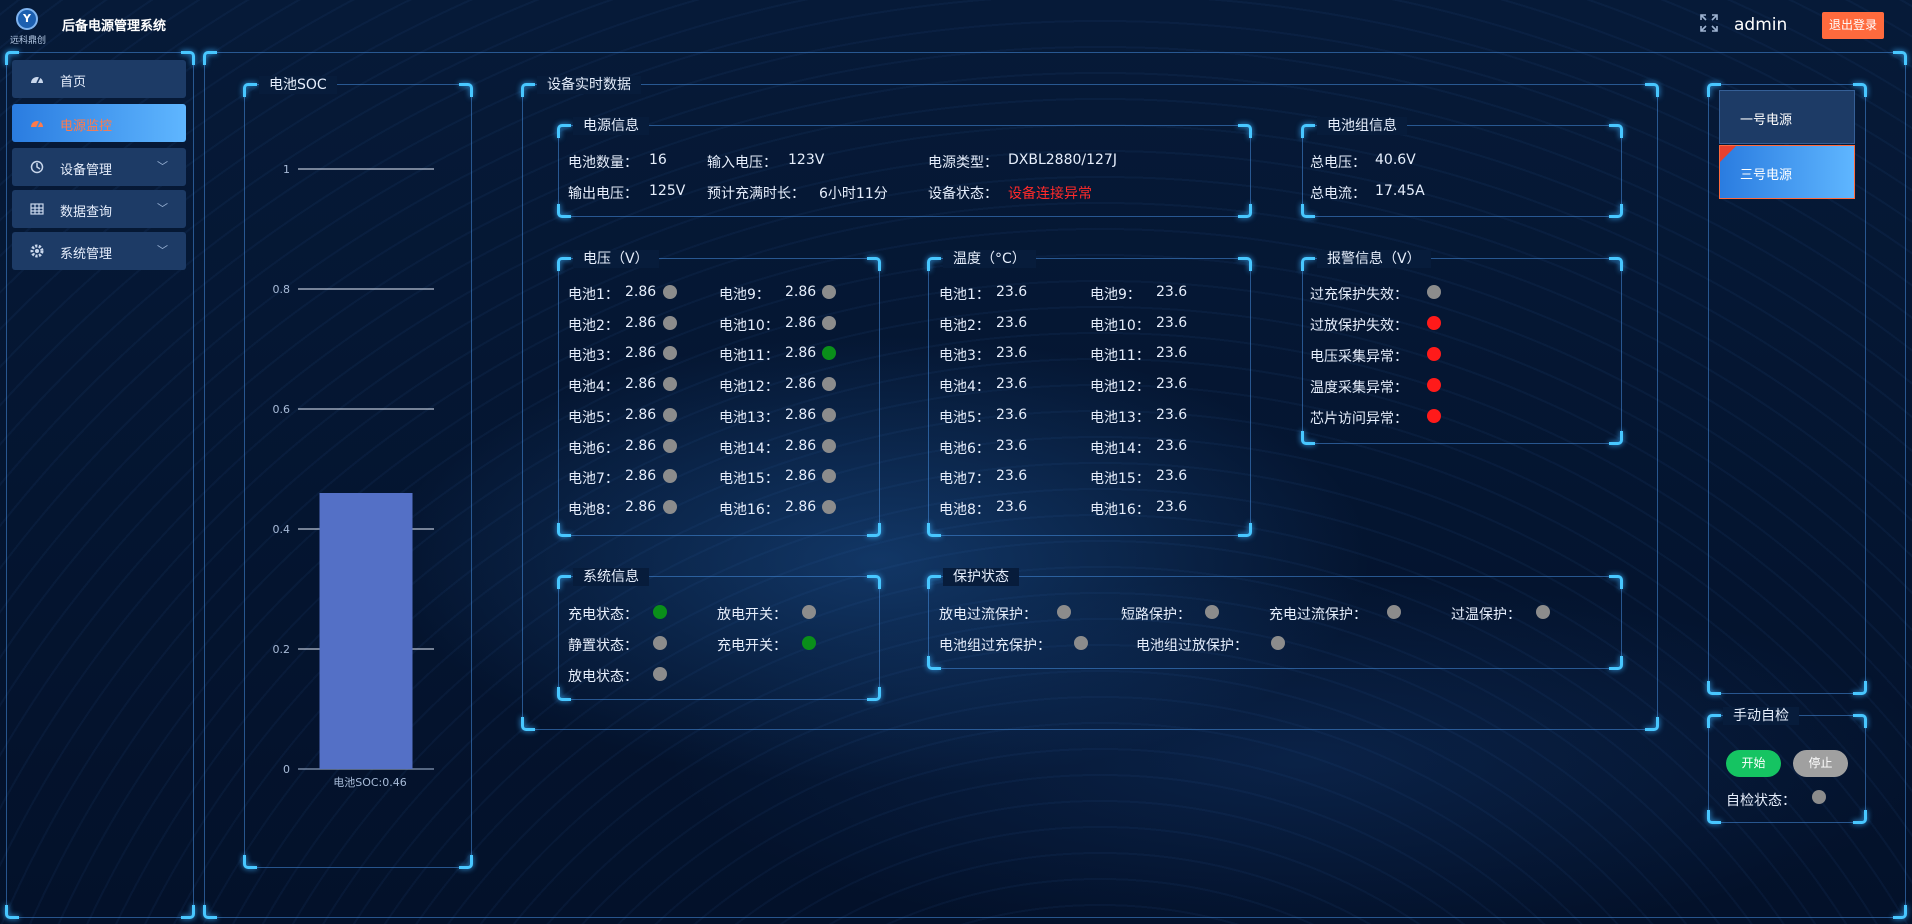  I want to click on sidebar-item-system-management: 系统管理 ﹀, so click(99, 251).